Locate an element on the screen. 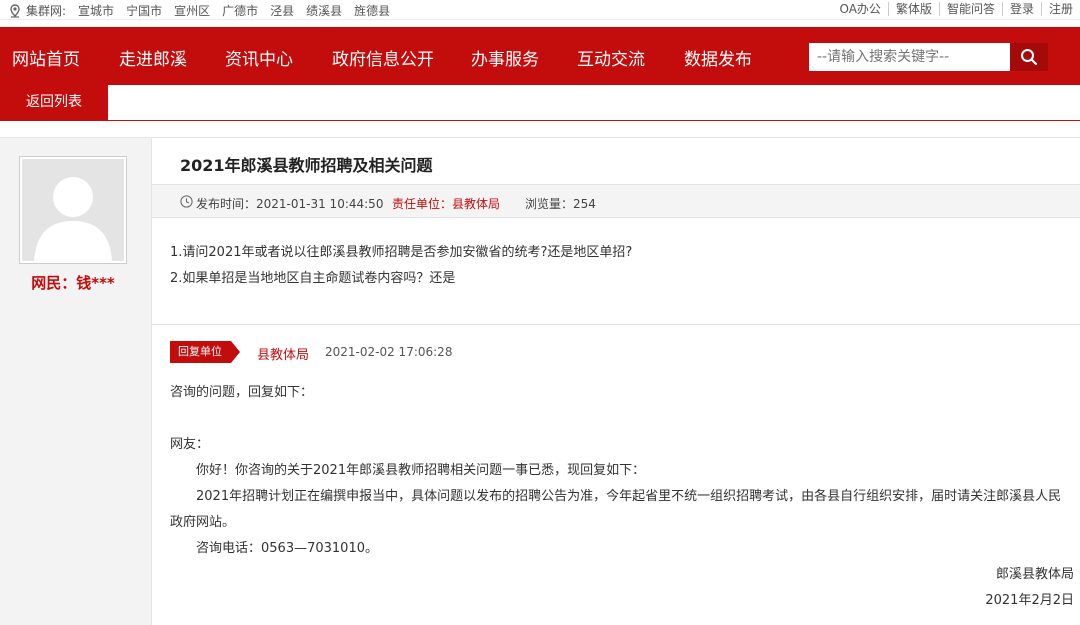 This screenshot has width=1080, height=625. reply-intro: 咨询的问题，回复如下： is located at coordinates (242, 392).